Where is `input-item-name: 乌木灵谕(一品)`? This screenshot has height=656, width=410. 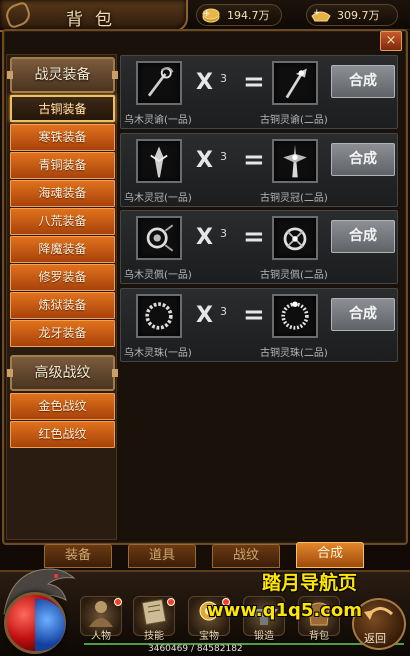
input-item-name: 乌木灵谕(一品) is located at coordinates (158, 120).